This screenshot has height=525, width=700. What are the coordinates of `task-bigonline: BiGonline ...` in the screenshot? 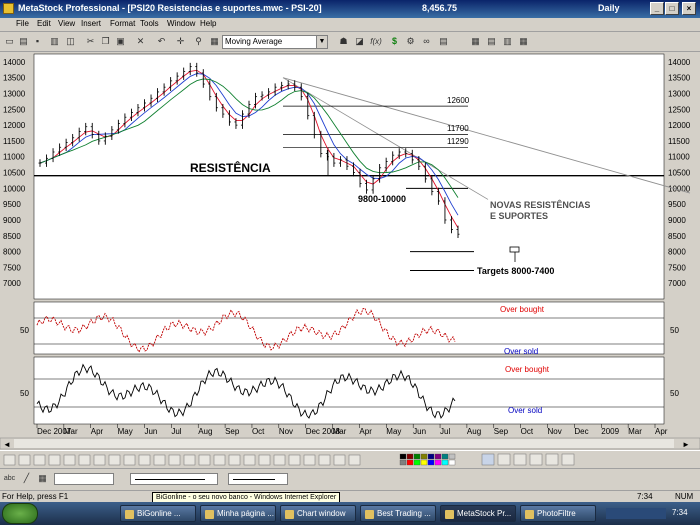 It's located at (158, 513).